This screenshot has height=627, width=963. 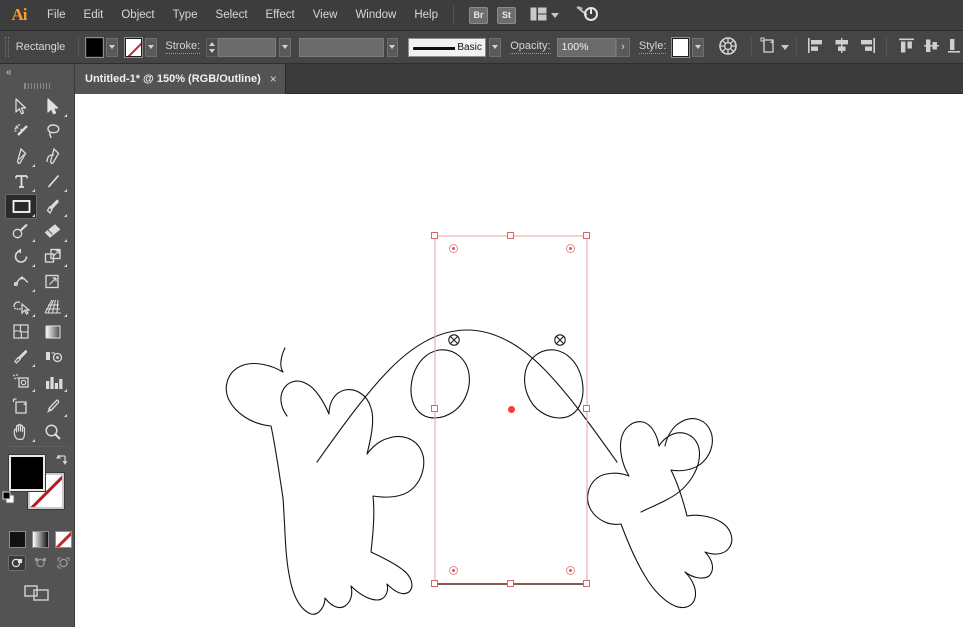 What do you see at coordinates (375, 15) in the screenshot?
I see `menu-window: Window` at bounding box center [375, 15].